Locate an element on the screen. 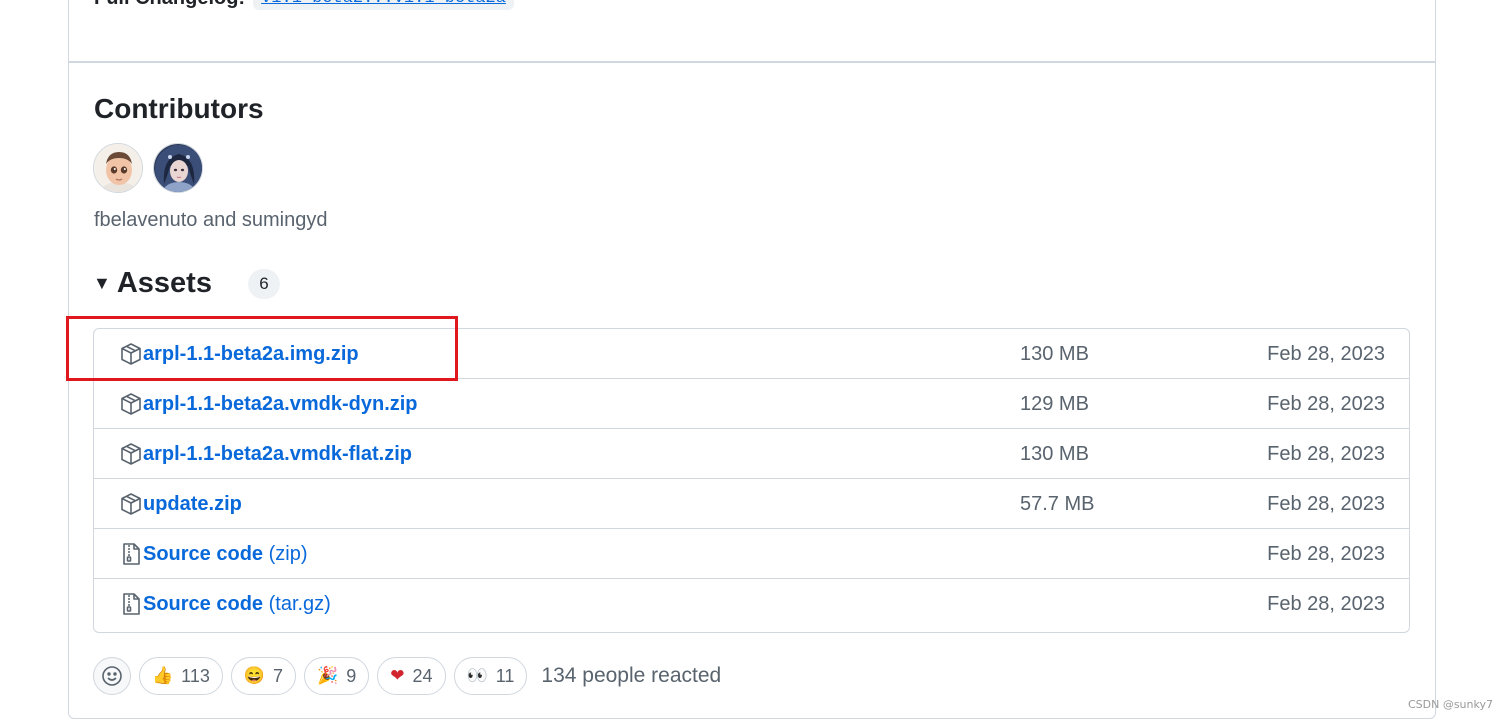 The width and height of the screenshot is (1507, 720). section-divider is located at coordinates (752, 62).